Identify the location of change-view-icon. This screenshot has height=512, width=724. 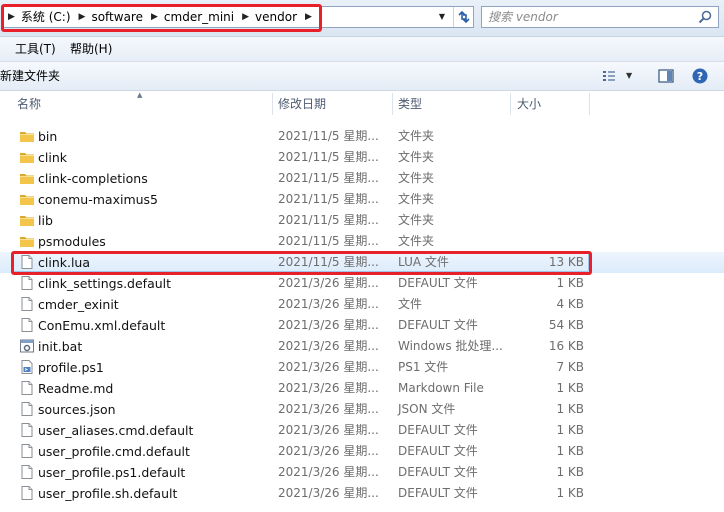
(609, 76).